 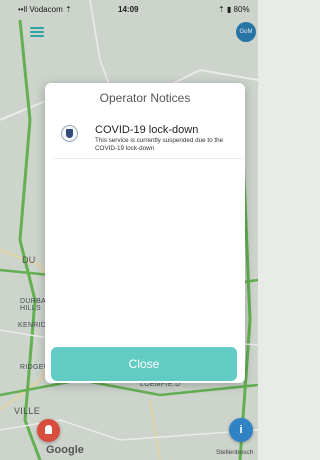 I want to click on map-label-stellenbosch: Stellenbosch, so click(x=235, y=452).